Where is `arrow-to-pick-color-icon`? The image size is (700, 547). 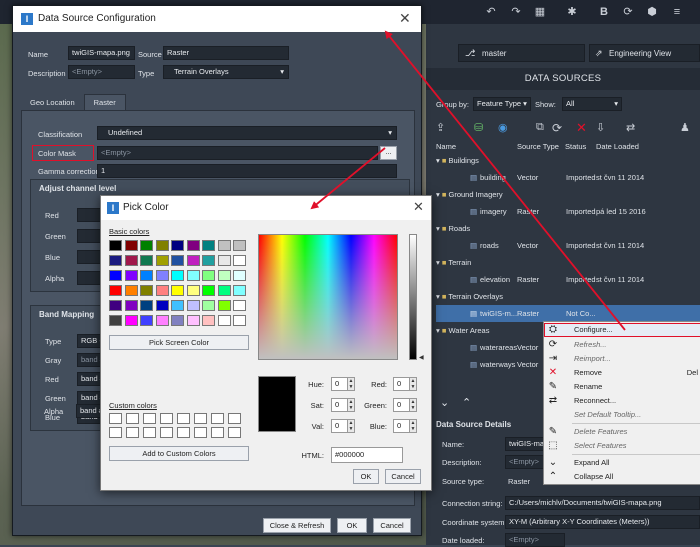
arrow-to-pick-color-icon is located at coordinates (348, 178).